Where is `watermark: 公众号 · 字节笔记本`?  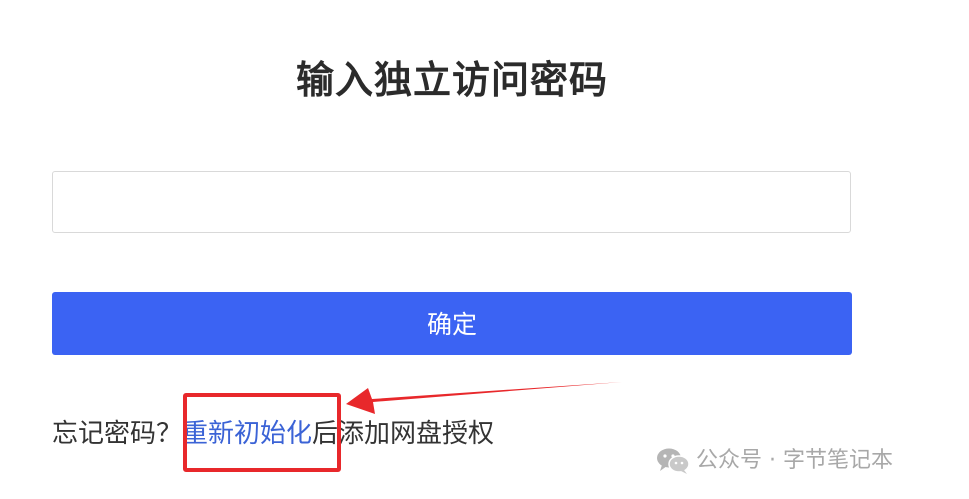 watermark: 公众号 · 字节笔记本 is located at coordinates (774, 461).